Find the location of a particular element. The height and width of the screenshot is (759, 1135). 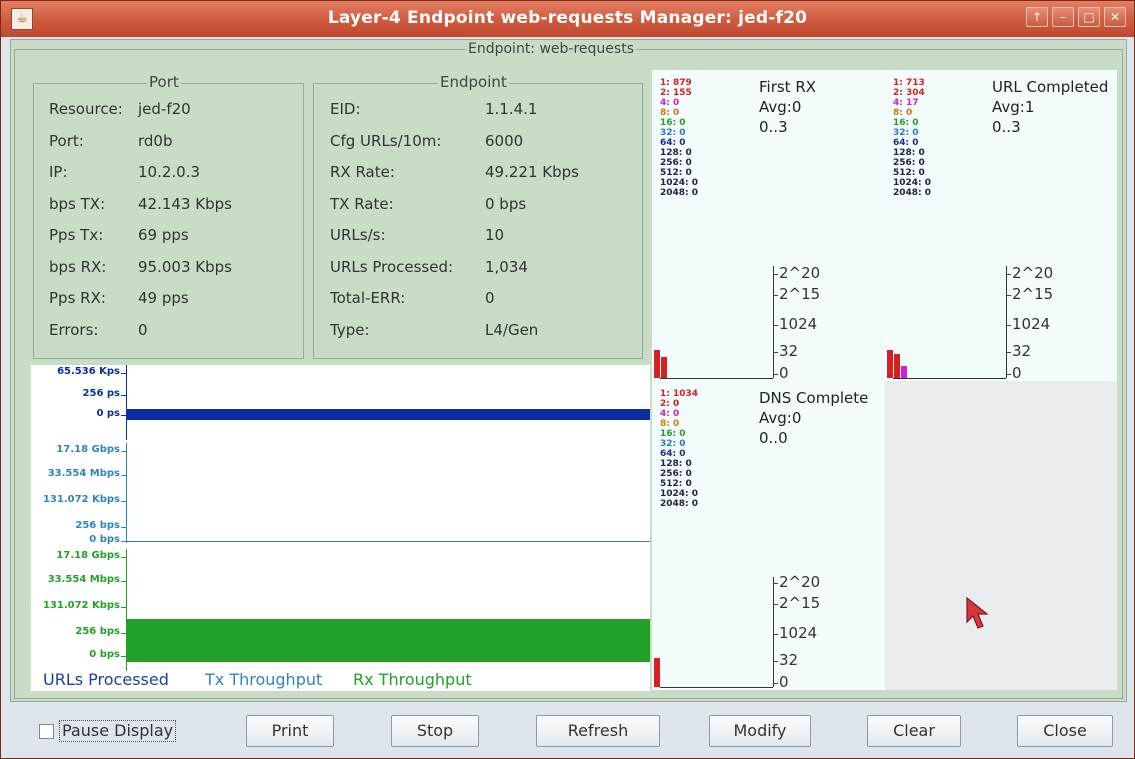

endpoint-label: Total-ERR: is located at coordinates (368, 298).